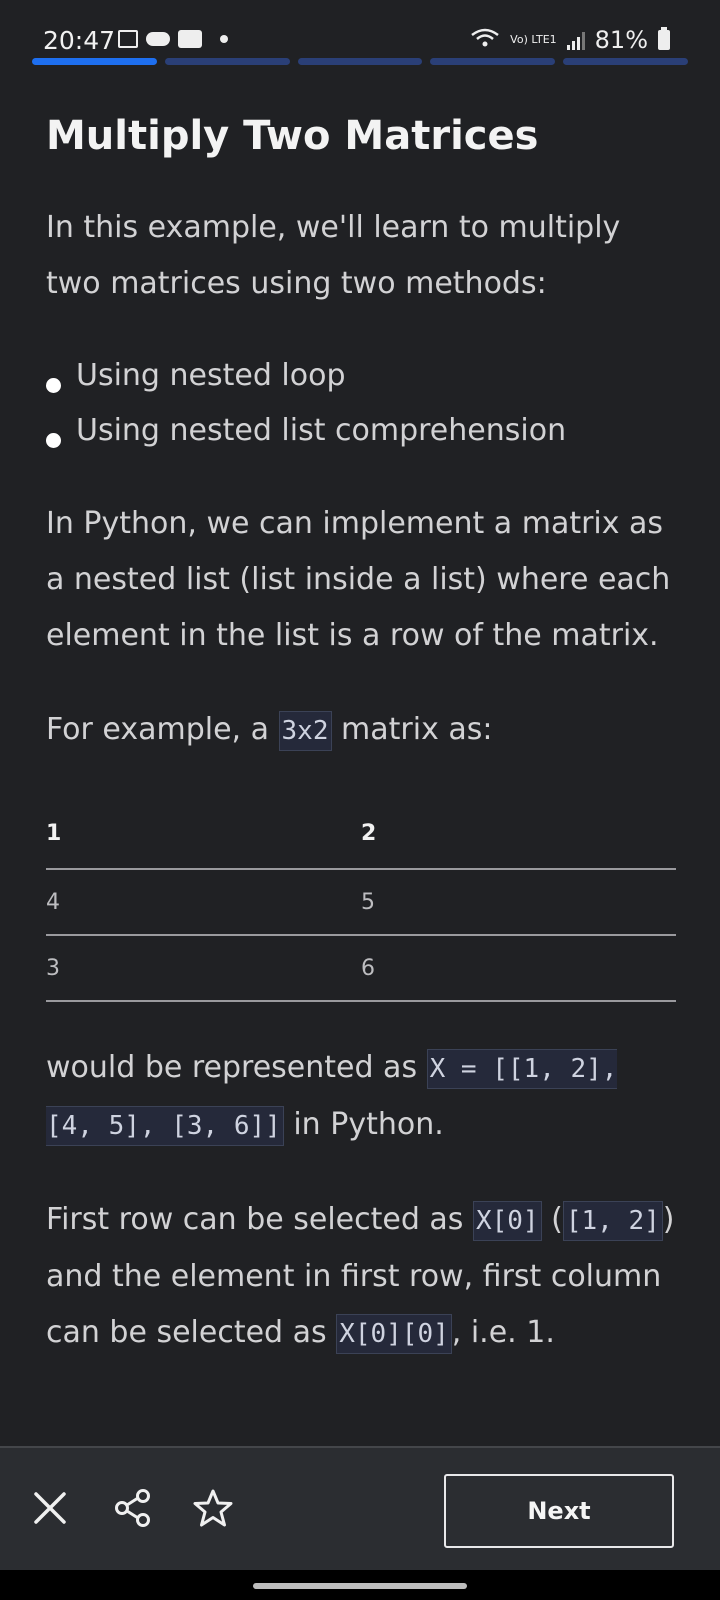  I want to click on more-notifications-icon, so click(224, 39).